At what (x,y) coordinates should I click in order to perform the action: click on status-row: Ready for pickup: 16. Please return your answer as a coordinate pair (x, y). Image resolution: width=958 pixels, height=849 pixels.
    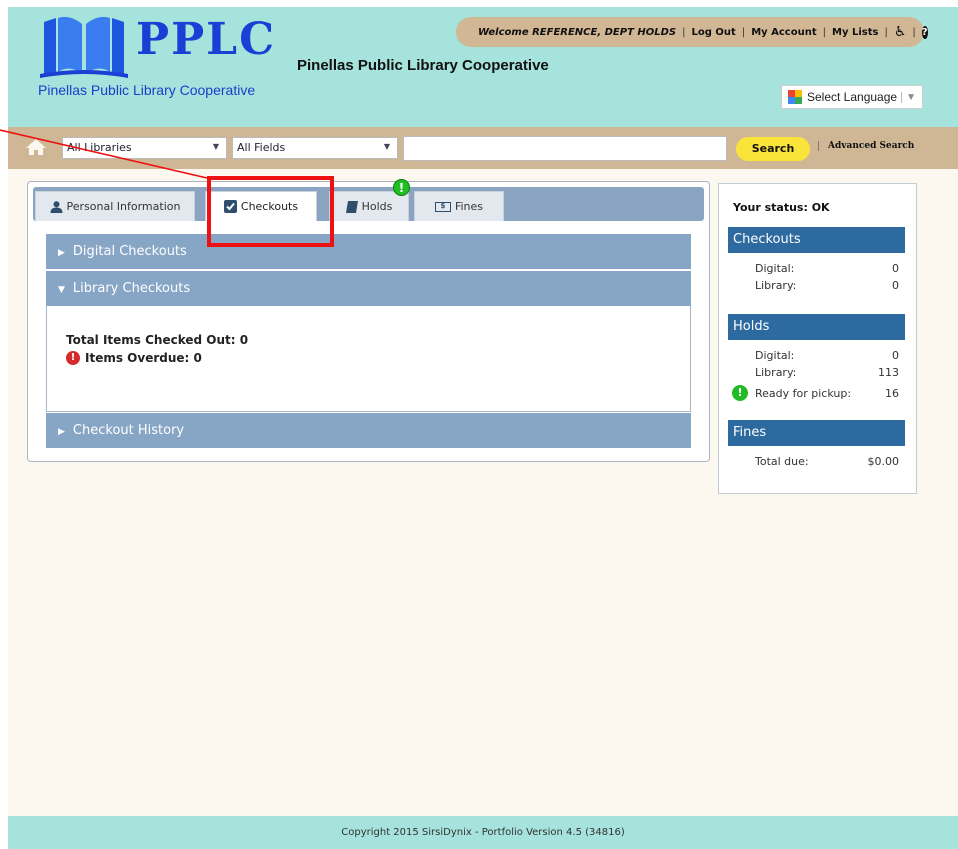
    Looking at the image, I should click on (827, 393).